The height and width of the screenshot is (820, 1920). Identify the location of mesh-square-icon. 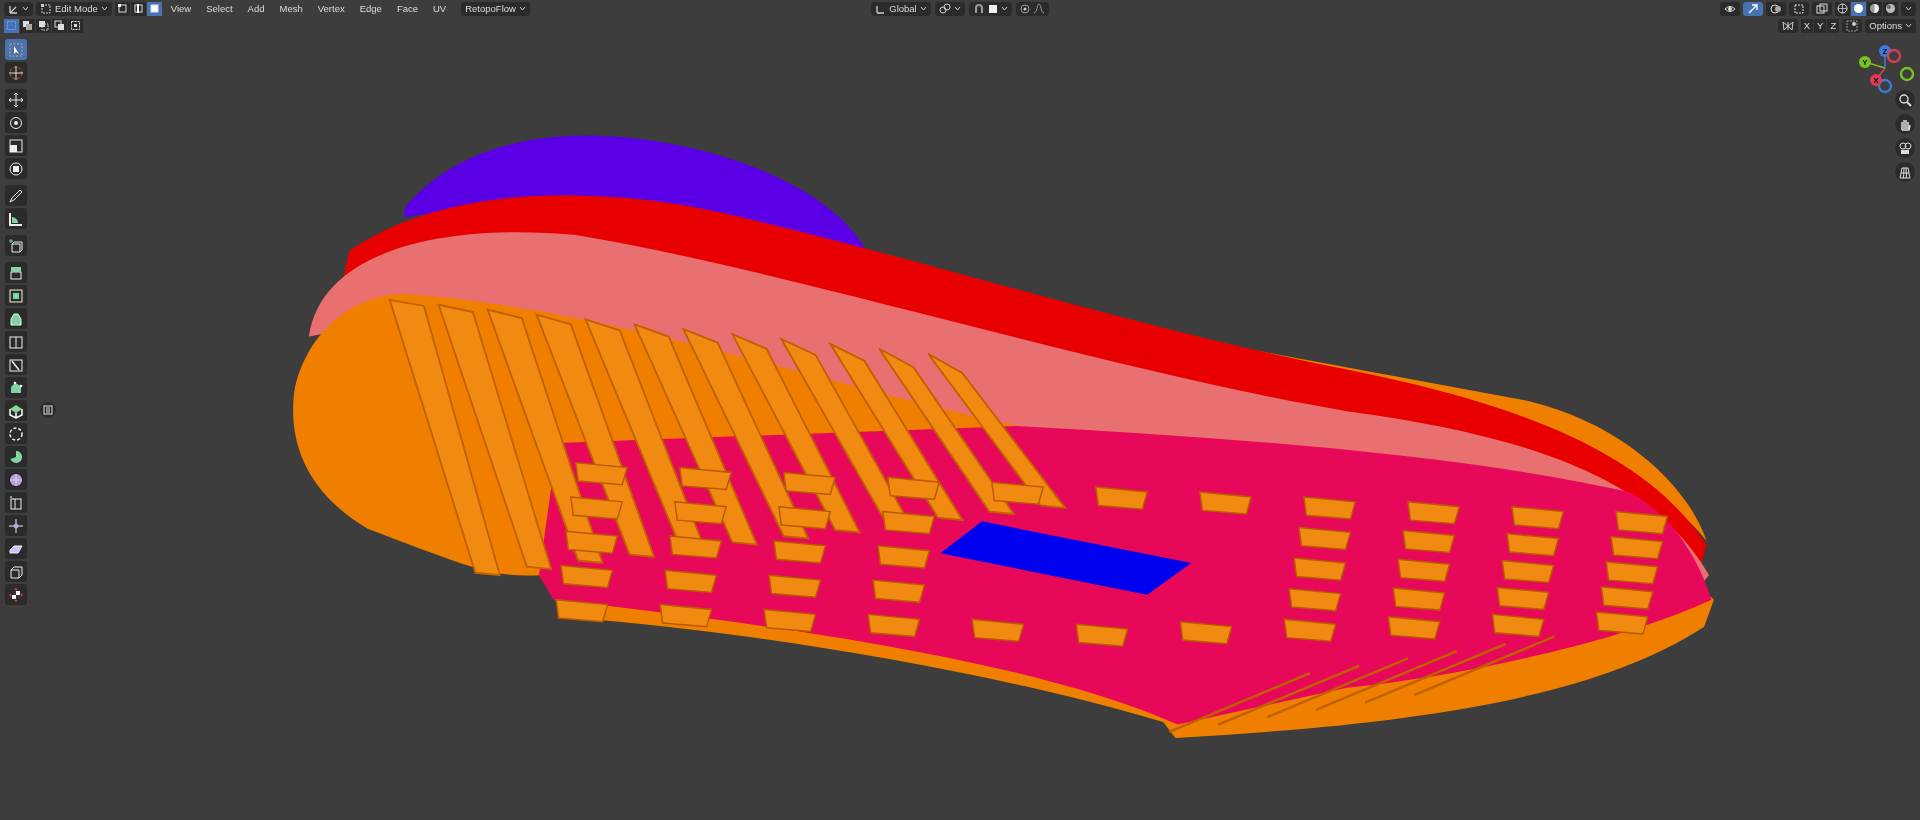
(1799, 8).